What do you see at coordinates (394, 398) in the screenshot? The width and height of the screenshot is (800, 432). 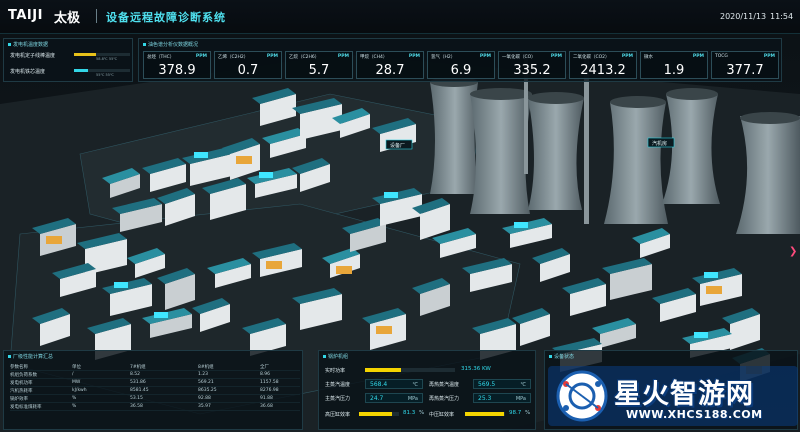 I see `metric-box: 24.7 MPa` at bounding box center [394, 398].